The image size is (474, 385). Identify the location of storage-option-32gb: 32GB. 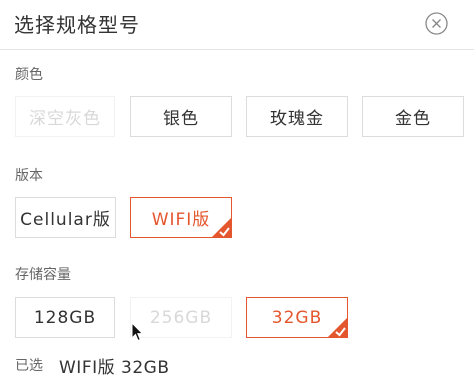
(297, 317).